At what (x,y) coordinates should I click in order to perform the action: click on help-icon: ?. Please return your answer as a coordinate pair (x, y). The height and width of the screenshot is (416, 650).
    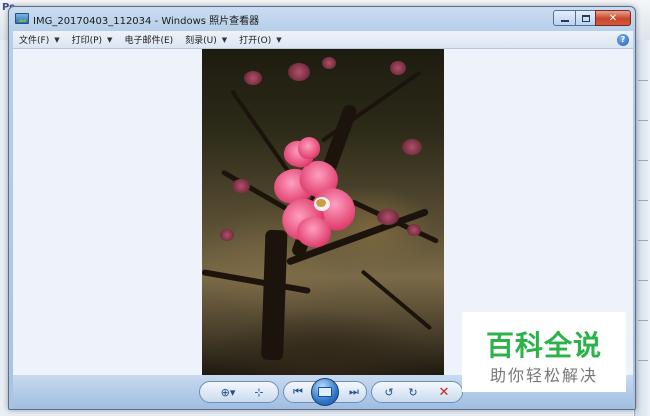
    Looking at the image, I should click on (623, 40).